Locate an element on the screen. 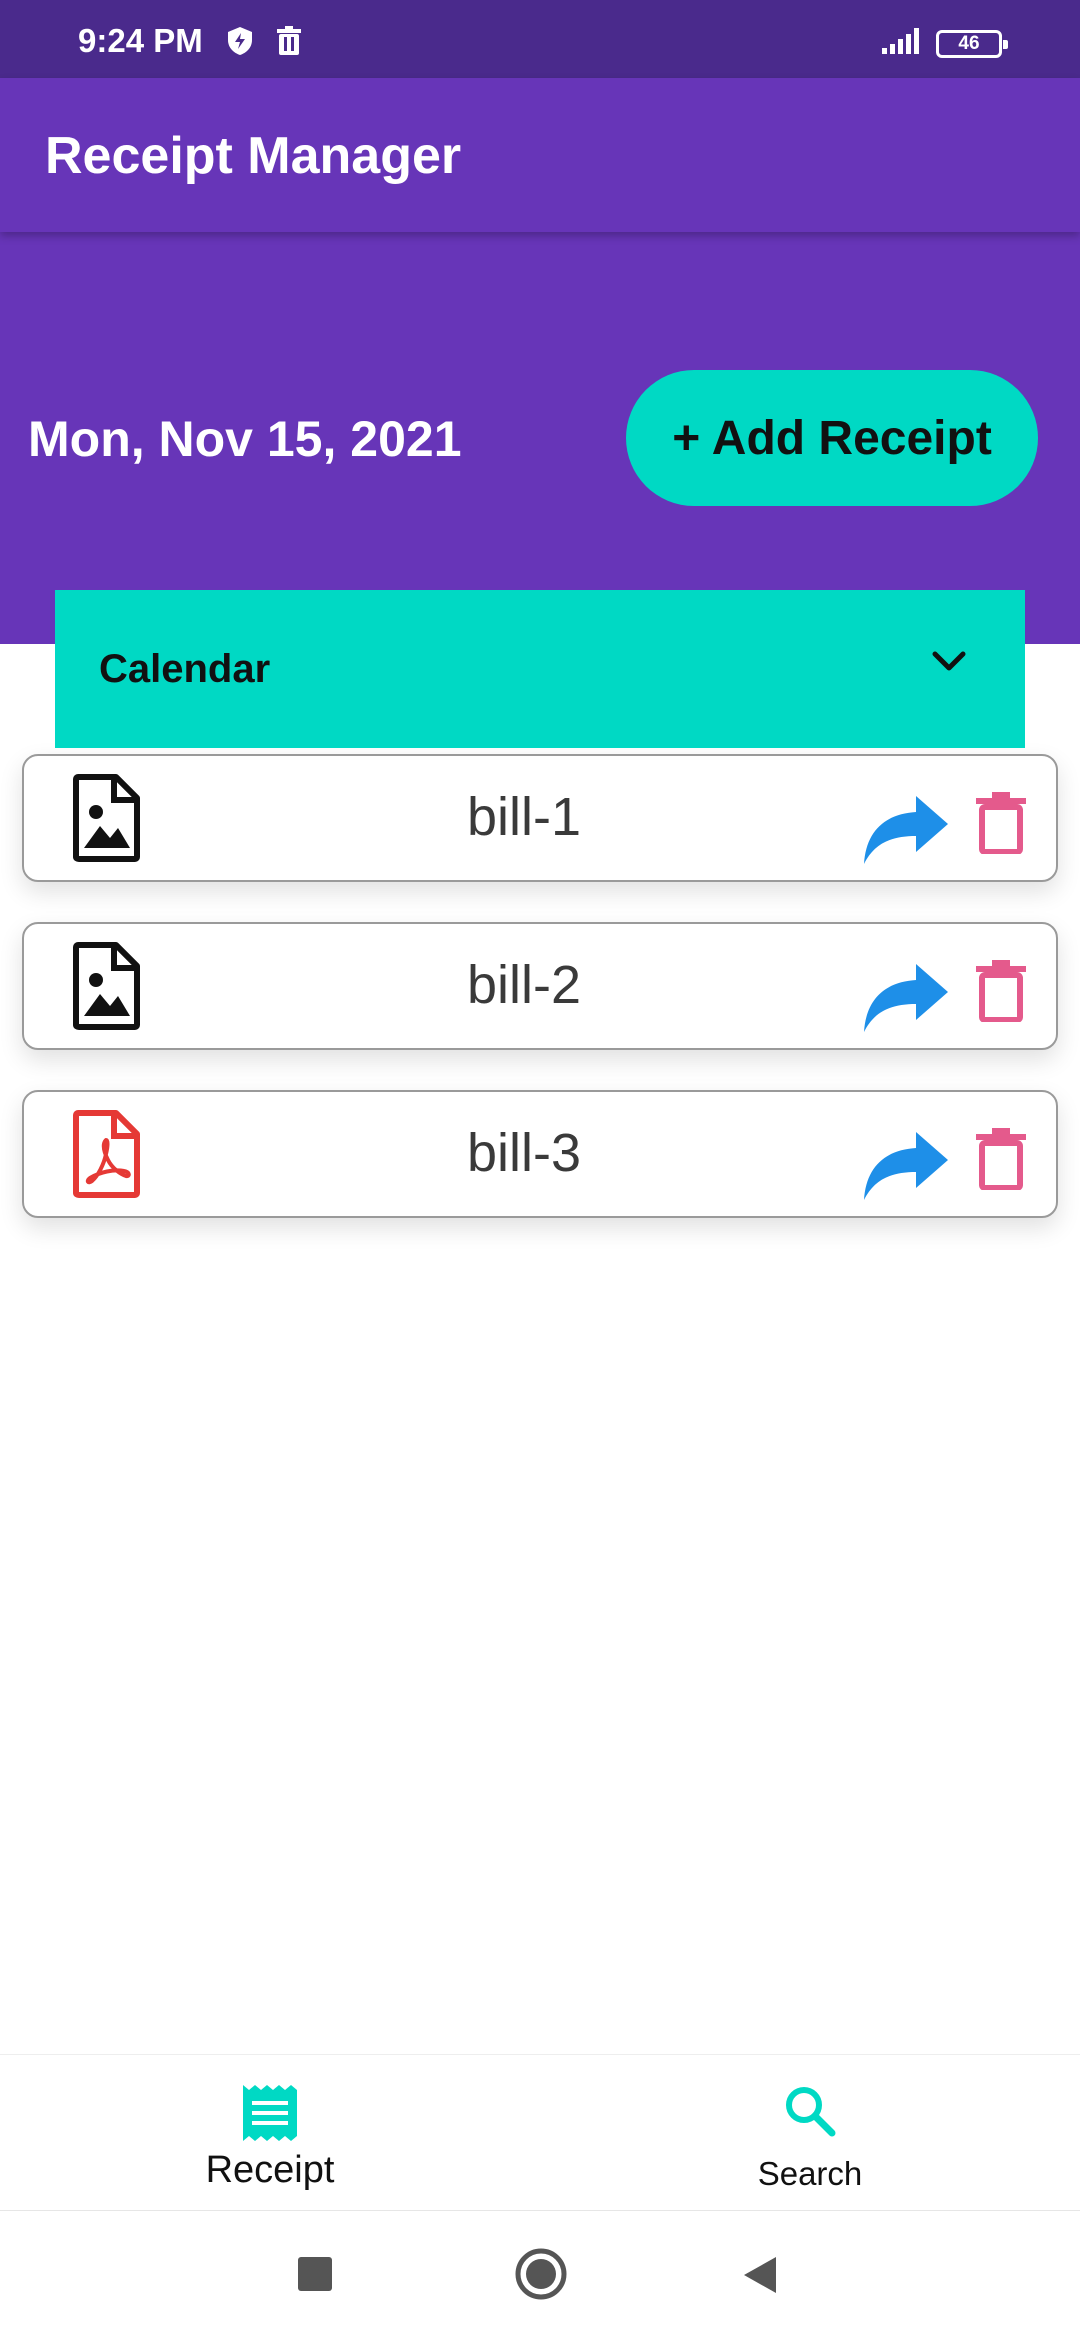 Image resolution: width=1080 pixels, height=2340 pixels. add-receipt-button: + Add Receipt is located at coordinates (832, 438).